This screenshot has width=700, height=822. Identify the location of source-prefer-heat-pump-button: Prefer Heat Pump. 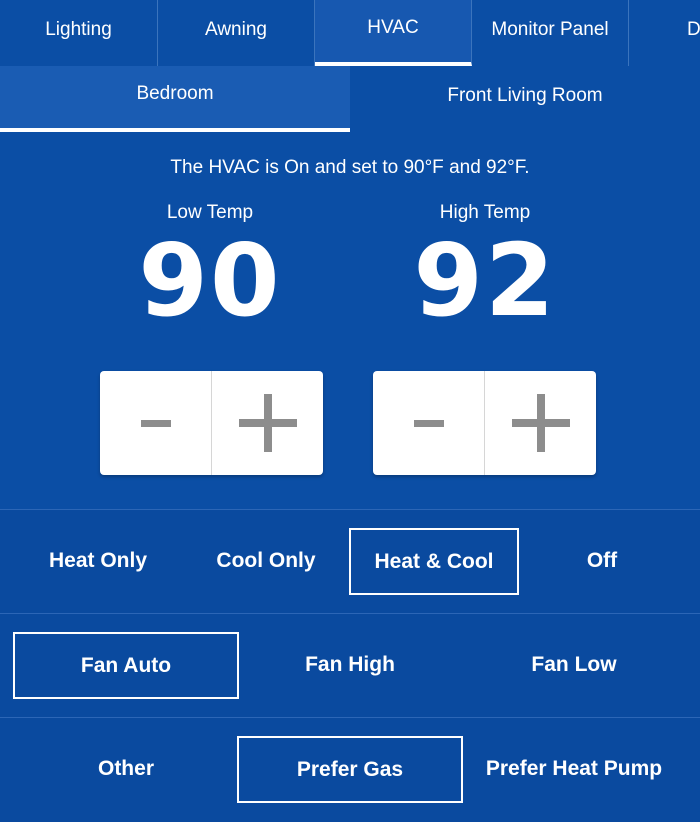
(574, 769).